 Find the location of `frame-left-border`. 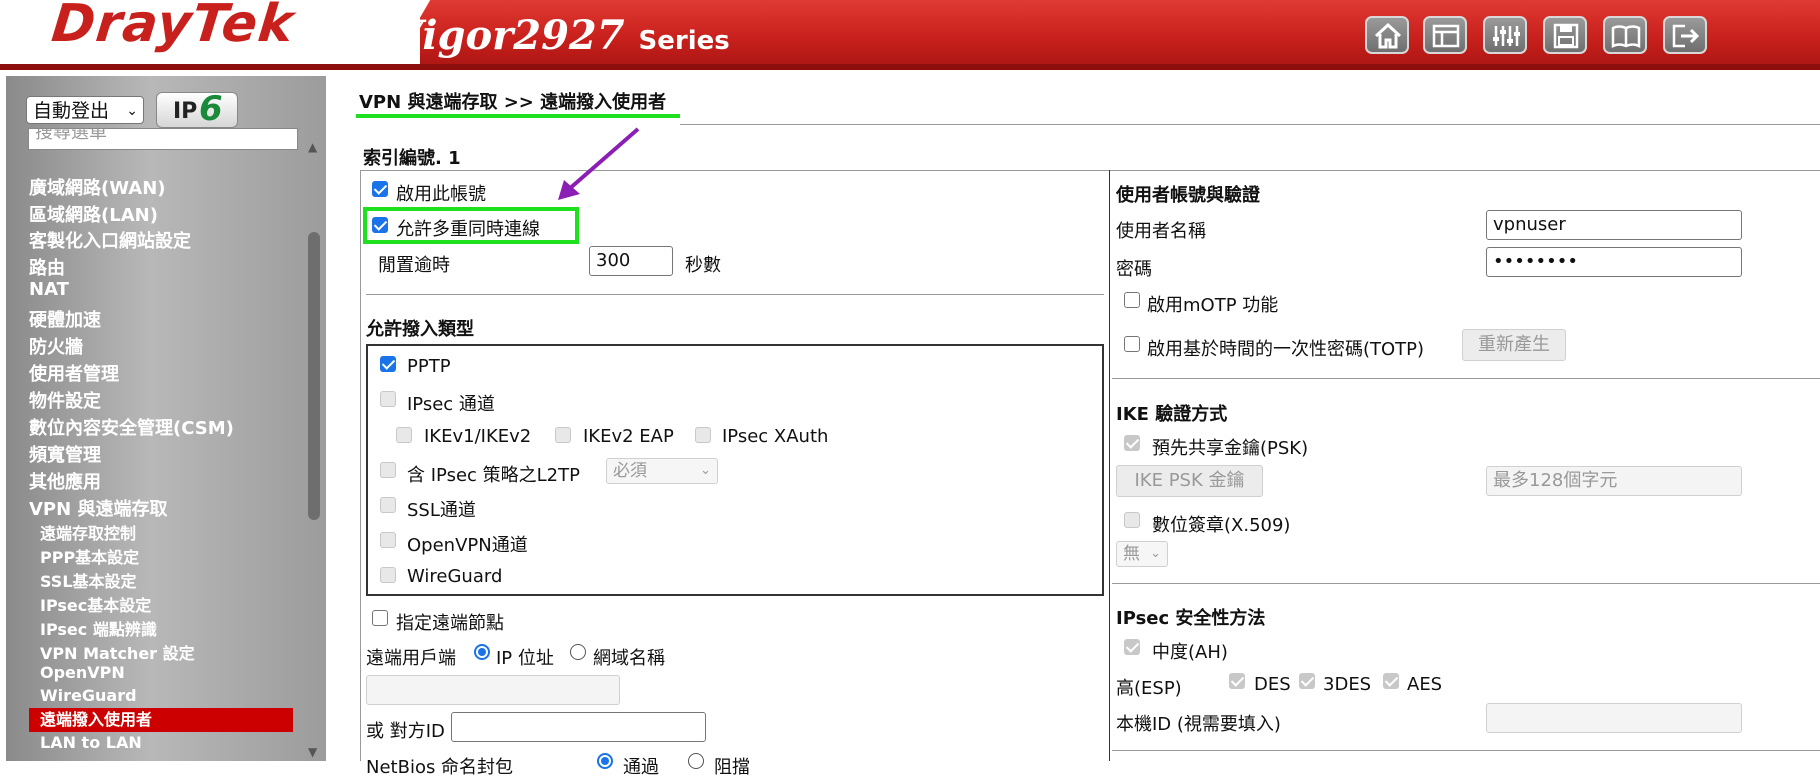

frame-left-border is located at coordinates (360, 465).